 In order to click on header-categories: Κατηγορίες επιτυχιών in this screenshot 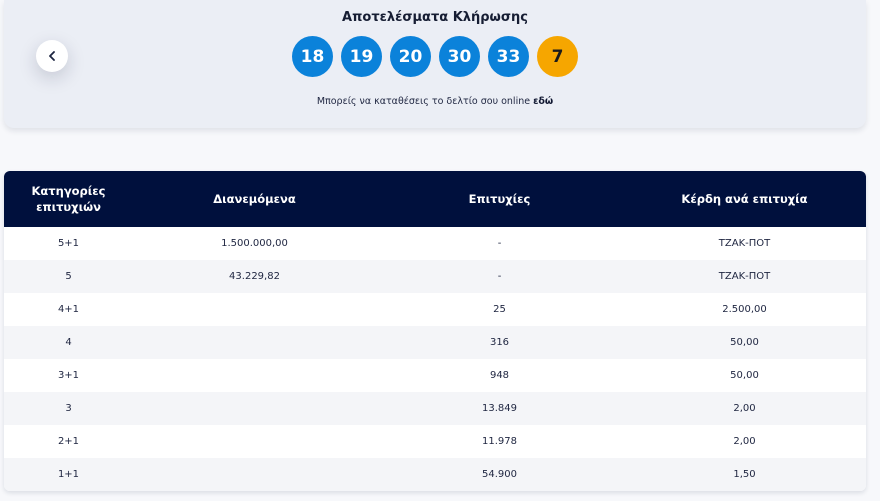, I will do `click(68, 199)`.